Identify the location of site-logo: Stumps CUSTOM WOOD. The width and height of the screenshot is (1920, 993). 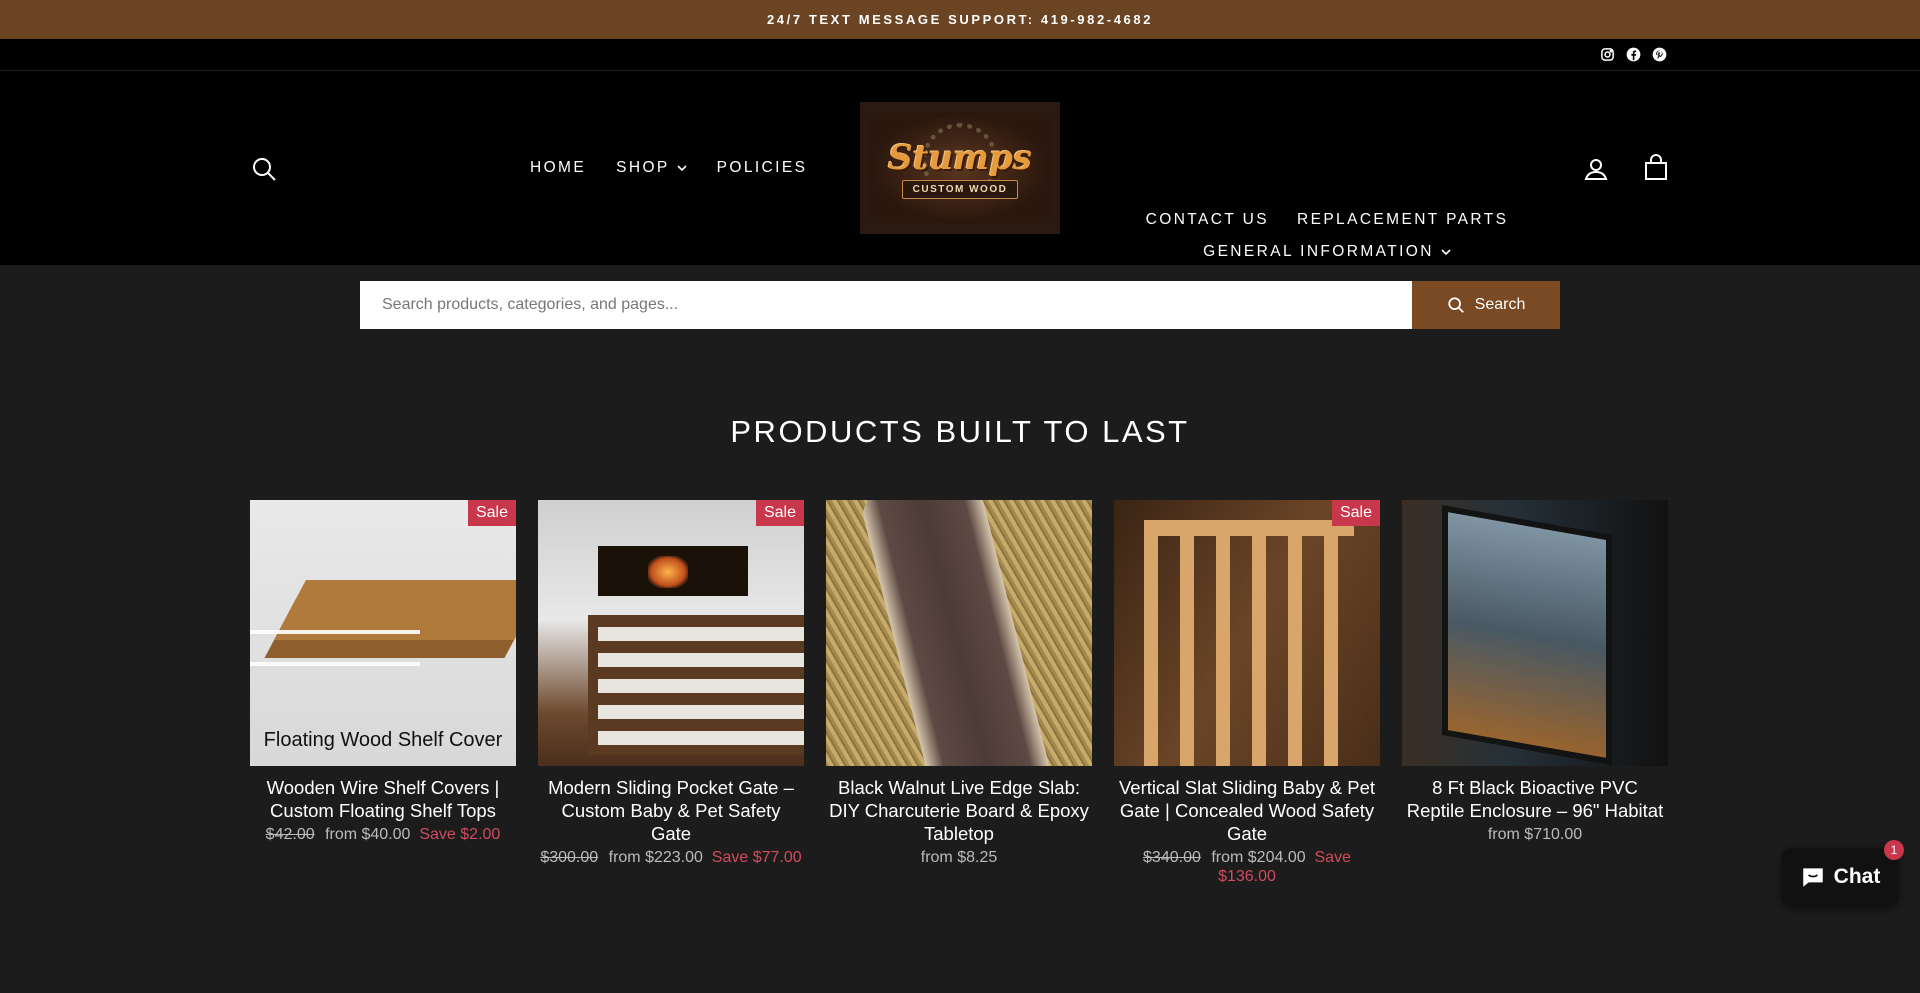
(960, 168).